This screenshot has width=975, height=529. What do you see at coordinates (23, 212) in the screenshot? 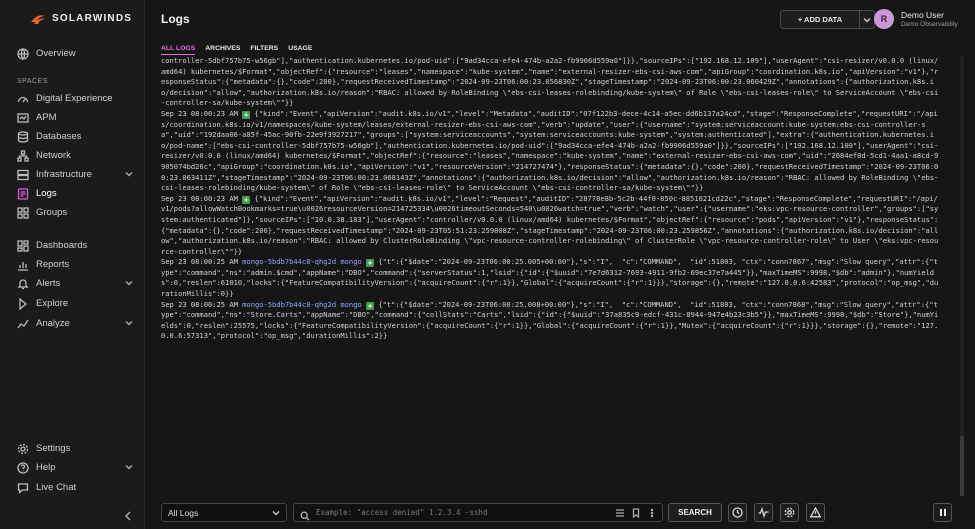
I see `groups-icon` at bounding box center [23, 212].